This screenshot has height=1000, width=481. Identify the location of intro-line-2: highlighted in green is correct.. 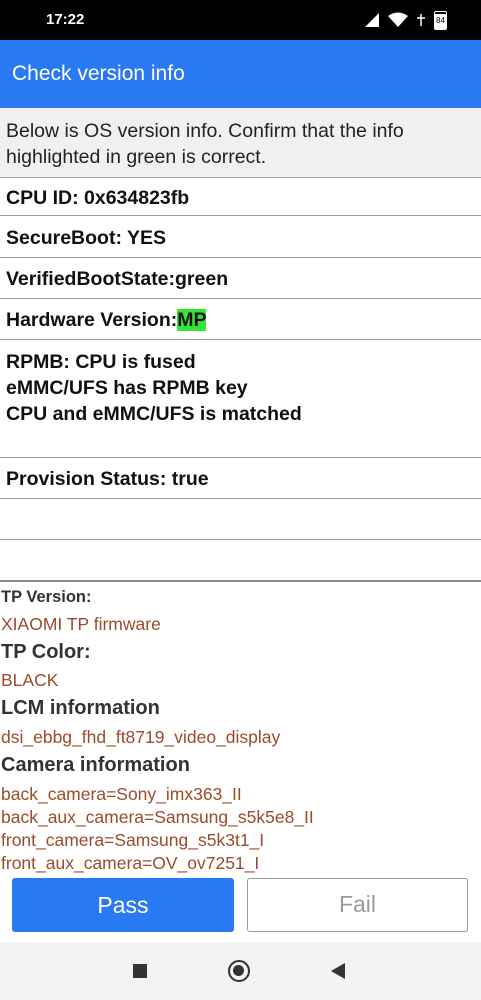
(136, 157).